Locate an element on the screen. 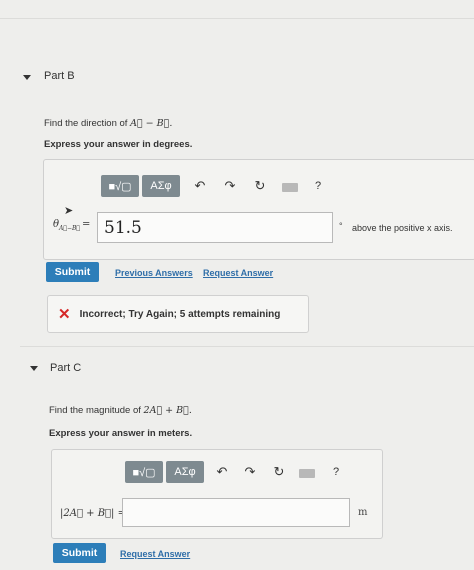 The image size is (474, 570). redo-icon-c: ↷ is located at coordinates (250, 472).